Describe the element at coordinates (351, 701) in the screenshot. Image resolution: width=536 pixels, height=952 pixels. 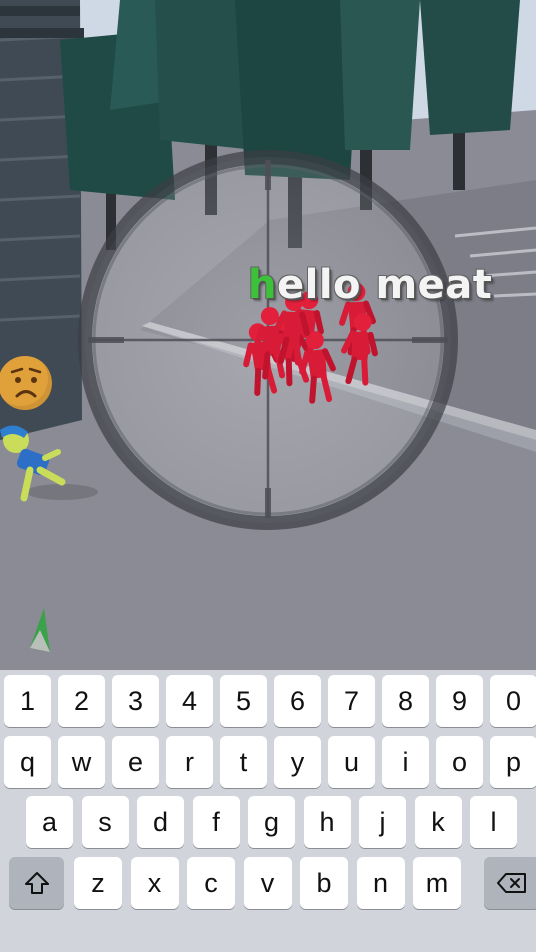
I see `key-7: 7` at that location.